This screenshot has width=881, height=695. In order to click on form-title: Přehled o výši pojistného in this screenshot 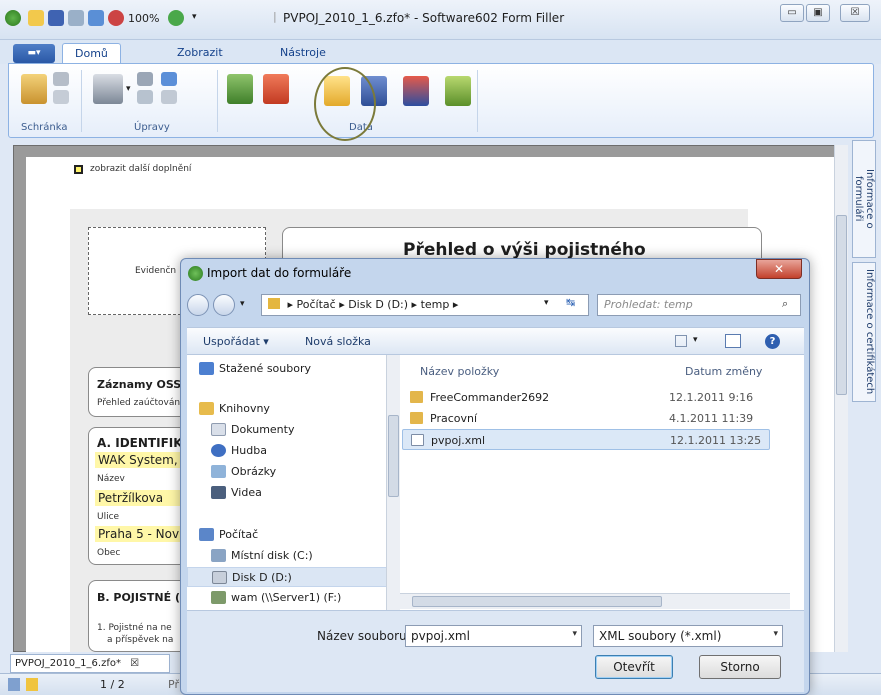, I will do `click(524, 250)`.